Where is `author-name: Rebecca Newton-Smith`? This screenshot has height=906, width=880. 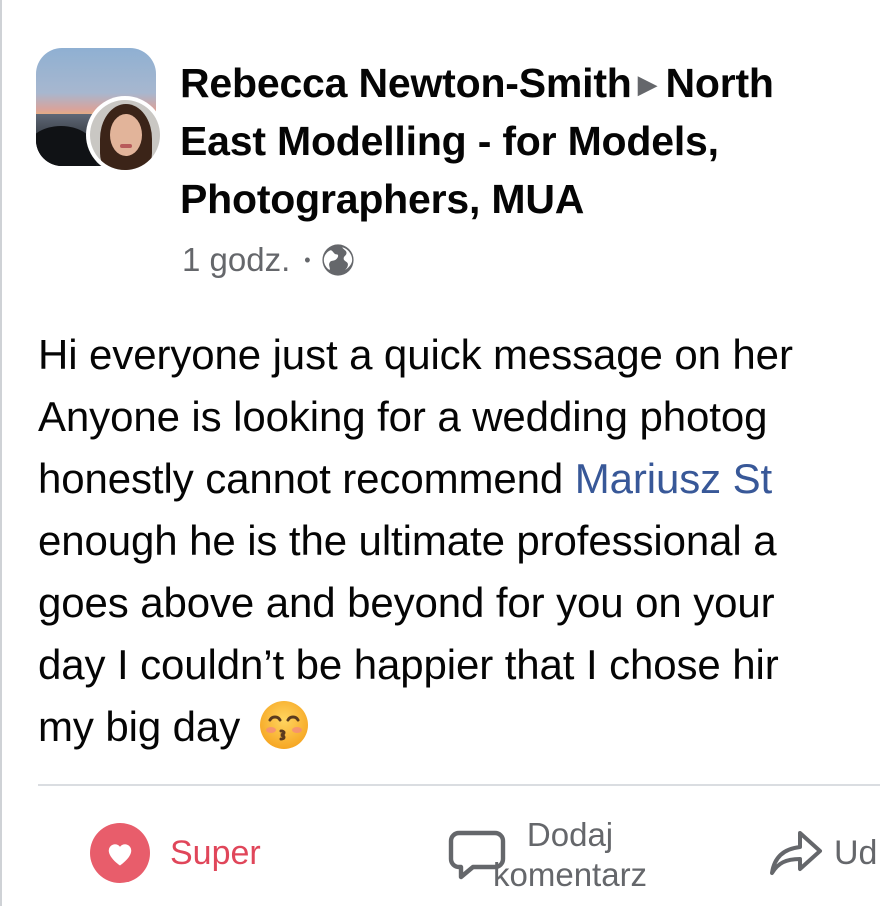
author-name: Rebecca Newton-Smith is located at coordinates (406, 83).